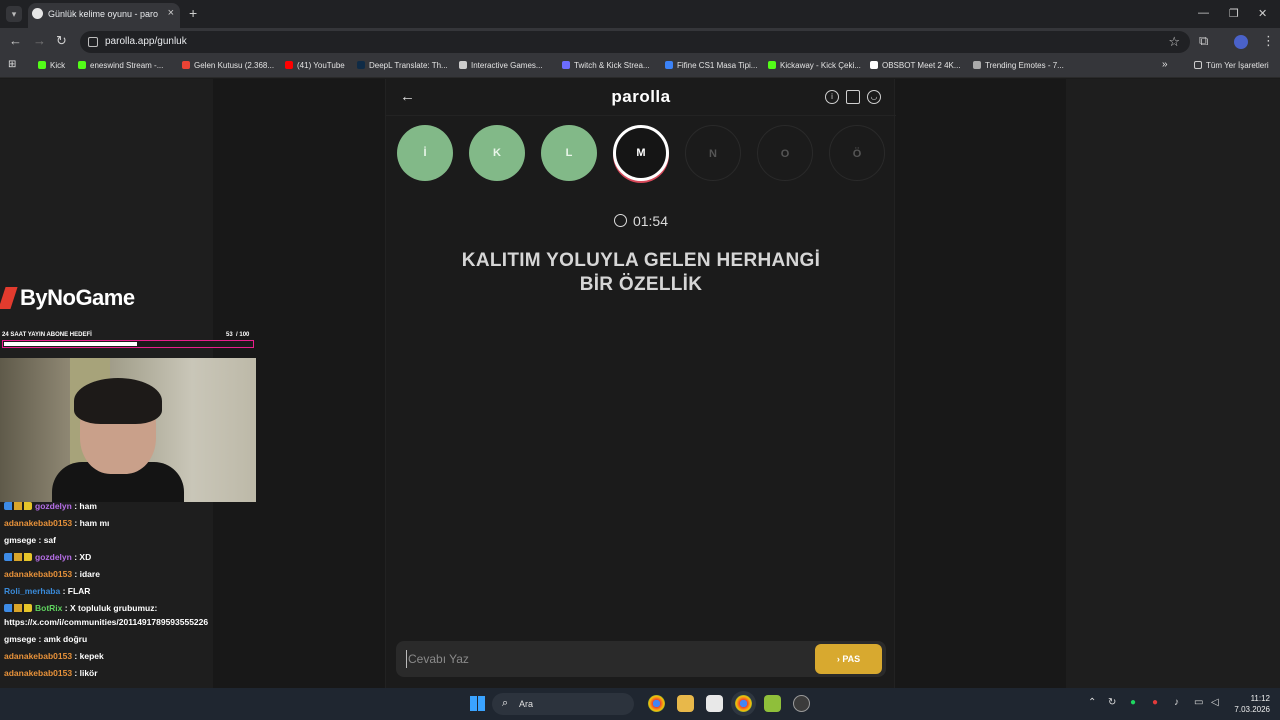 The width and height of the screenshot is (1280, 720). I want to click on games-icon, so click(463, 65).